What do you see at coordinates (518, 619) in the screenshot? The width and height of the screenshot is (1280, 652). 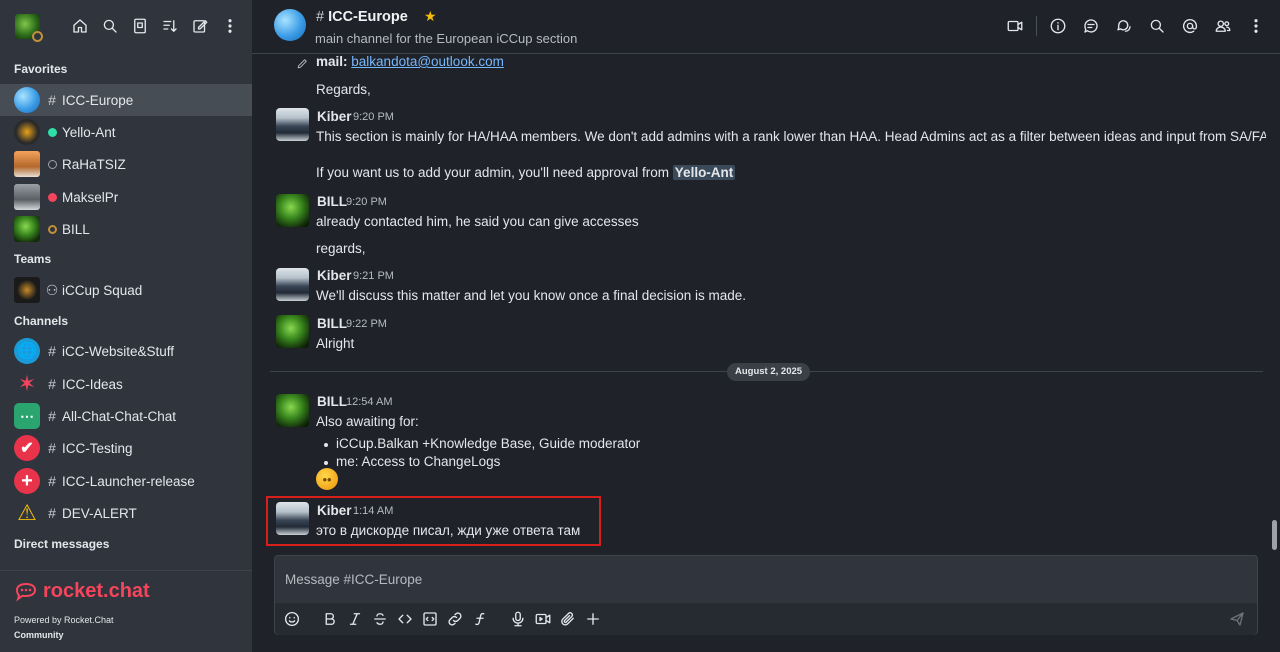 I see `microphone-icon` at bounding box center [518, 619].